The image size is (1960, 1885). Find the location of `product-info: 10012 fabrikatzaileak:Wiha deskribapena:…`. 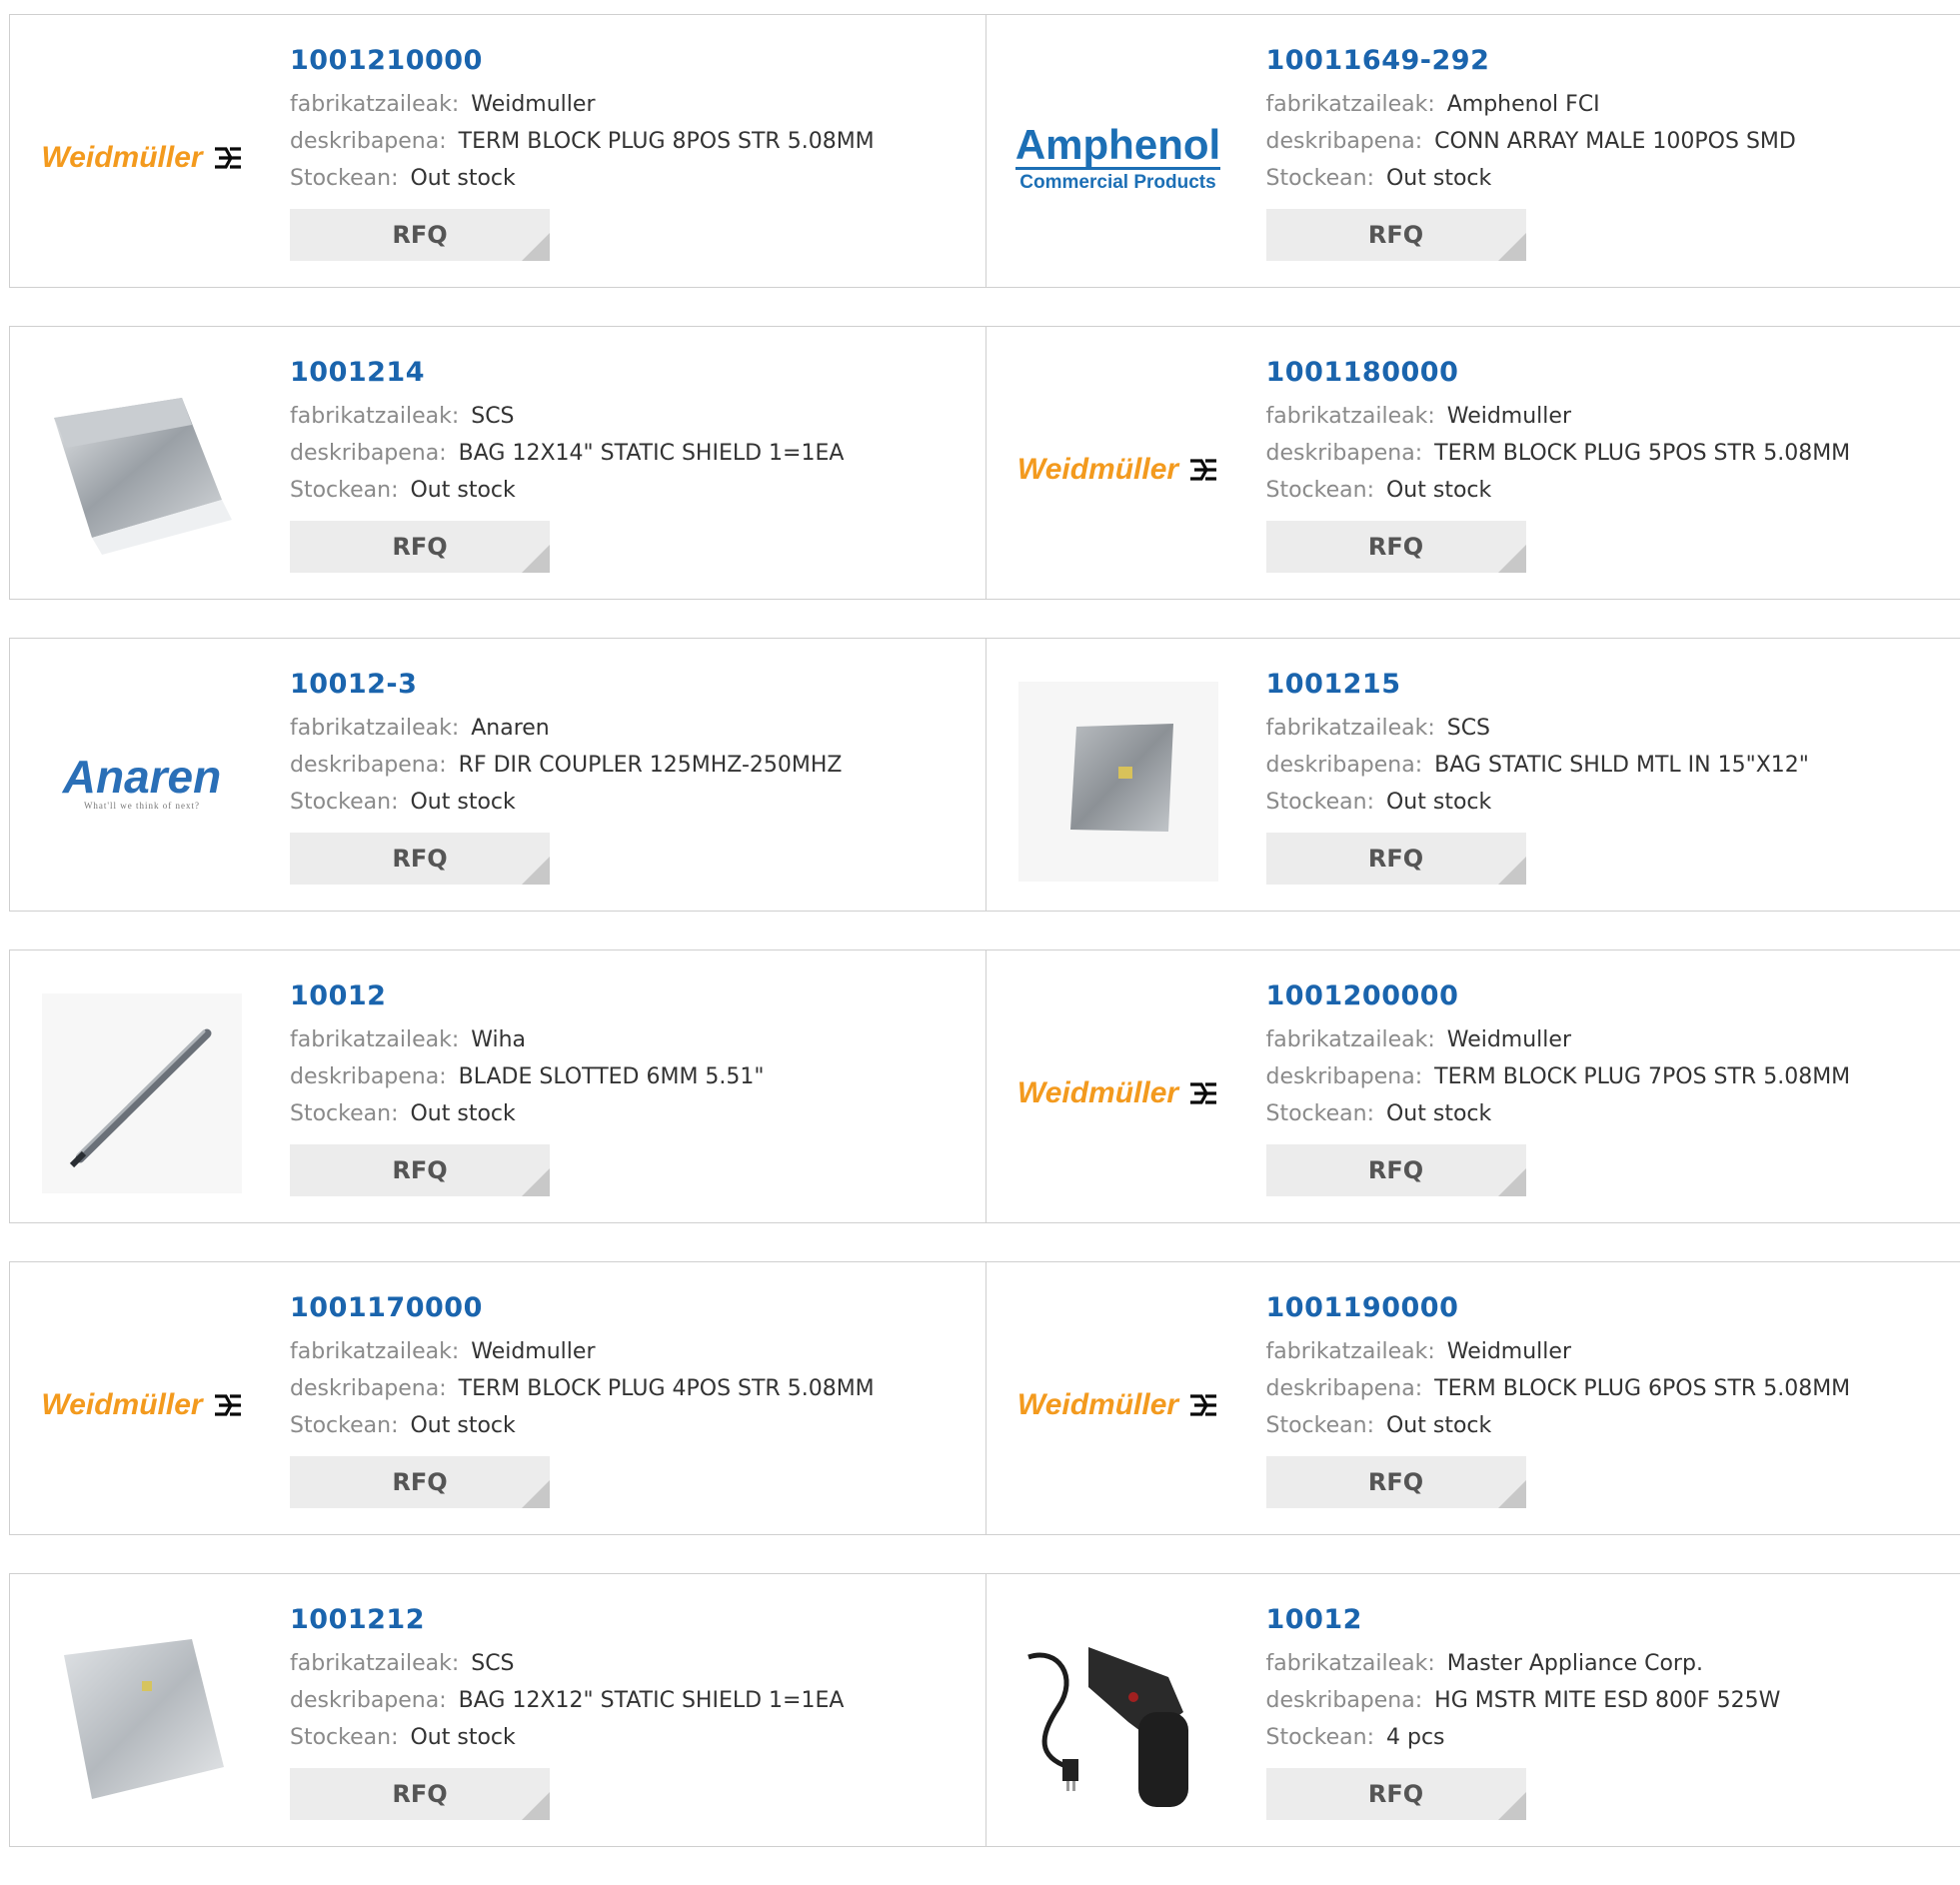

product-info: 10012 fabrikatzaileak:Wiha deskribapena:… is located at coordinates (527, 1088).